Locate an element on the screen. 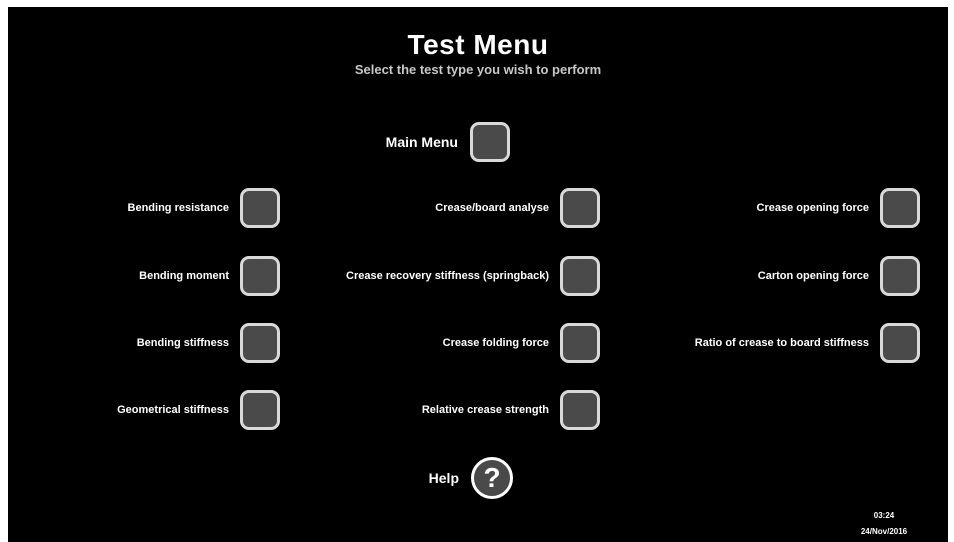 Image resolution: width=954 pixels, height=542 pixels. crease-recovery-stiffness-item: Crease recovery stiffness (springback) is located at coordinates (454, 276).